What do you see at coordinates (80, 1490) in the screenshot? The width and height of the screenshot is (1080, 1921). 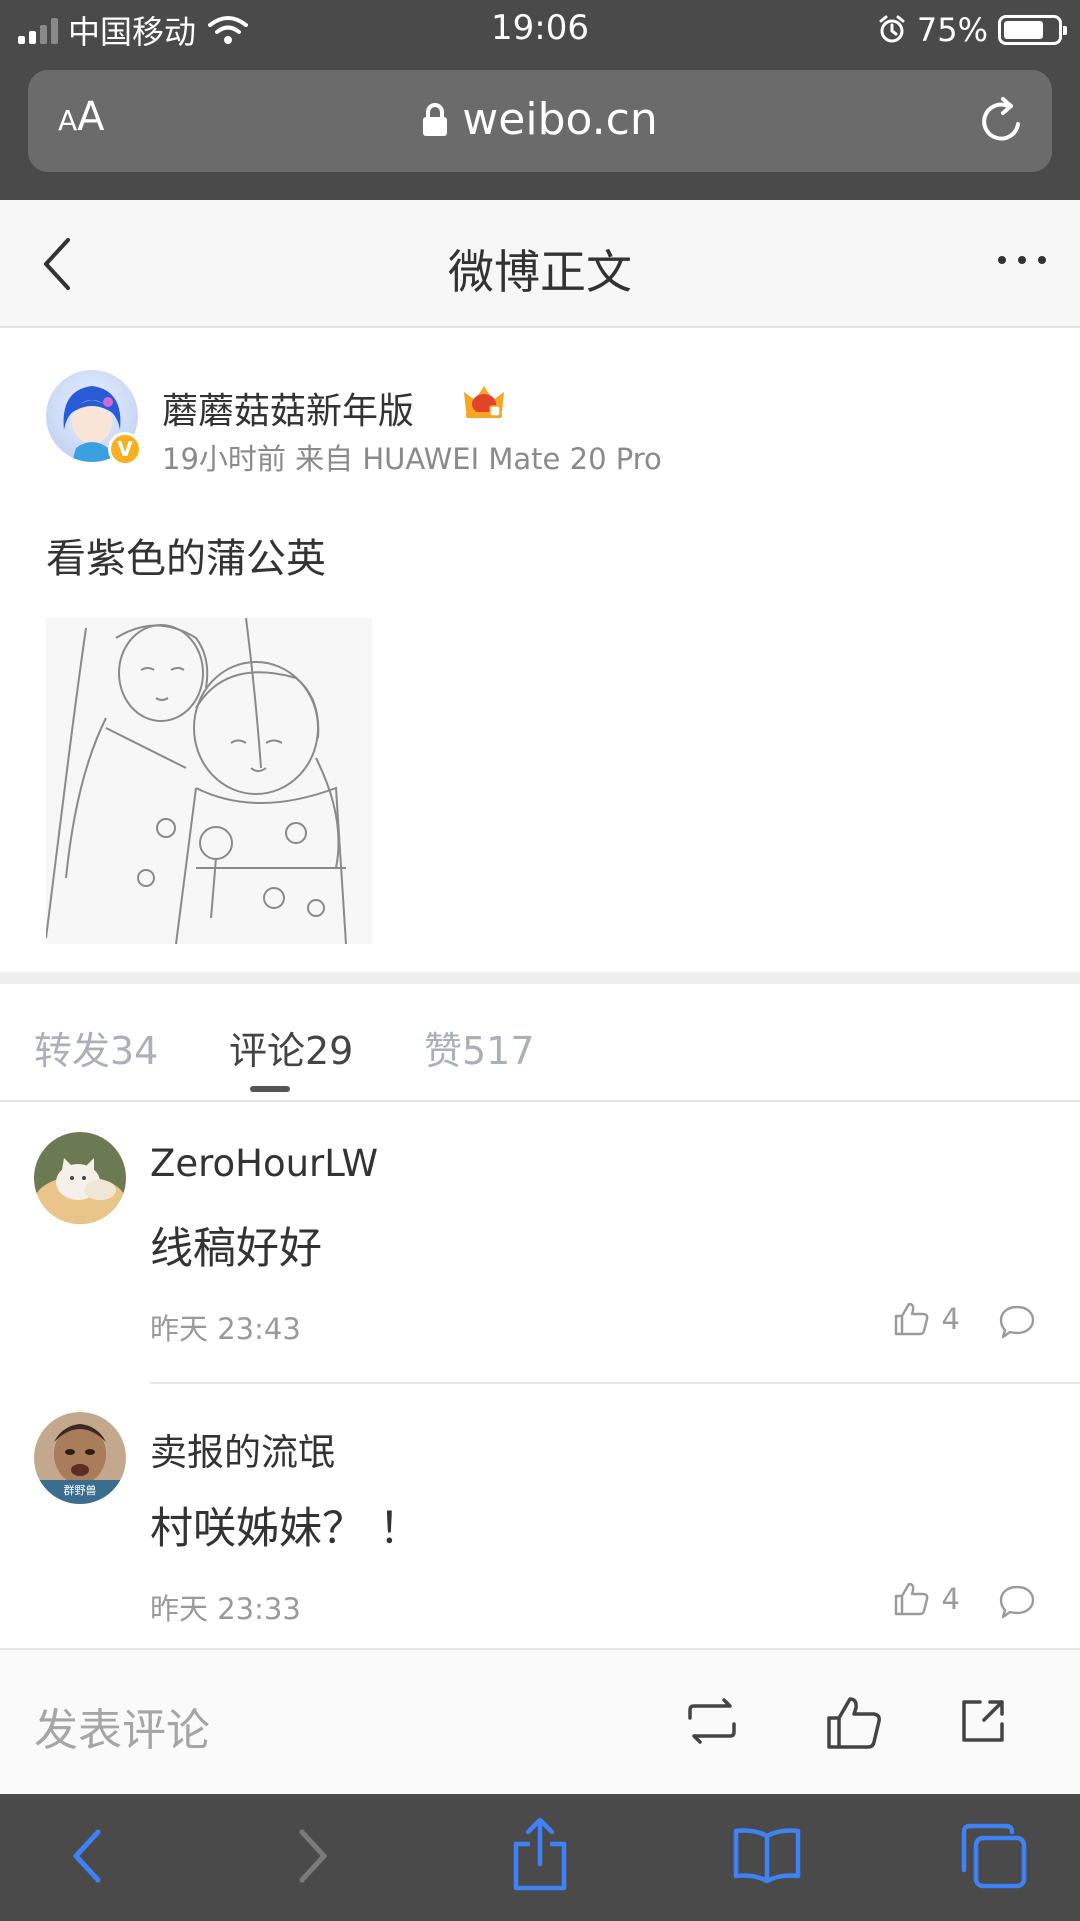 I see `avatar-caption: 群野兽` at bounding box center [80, 1490].